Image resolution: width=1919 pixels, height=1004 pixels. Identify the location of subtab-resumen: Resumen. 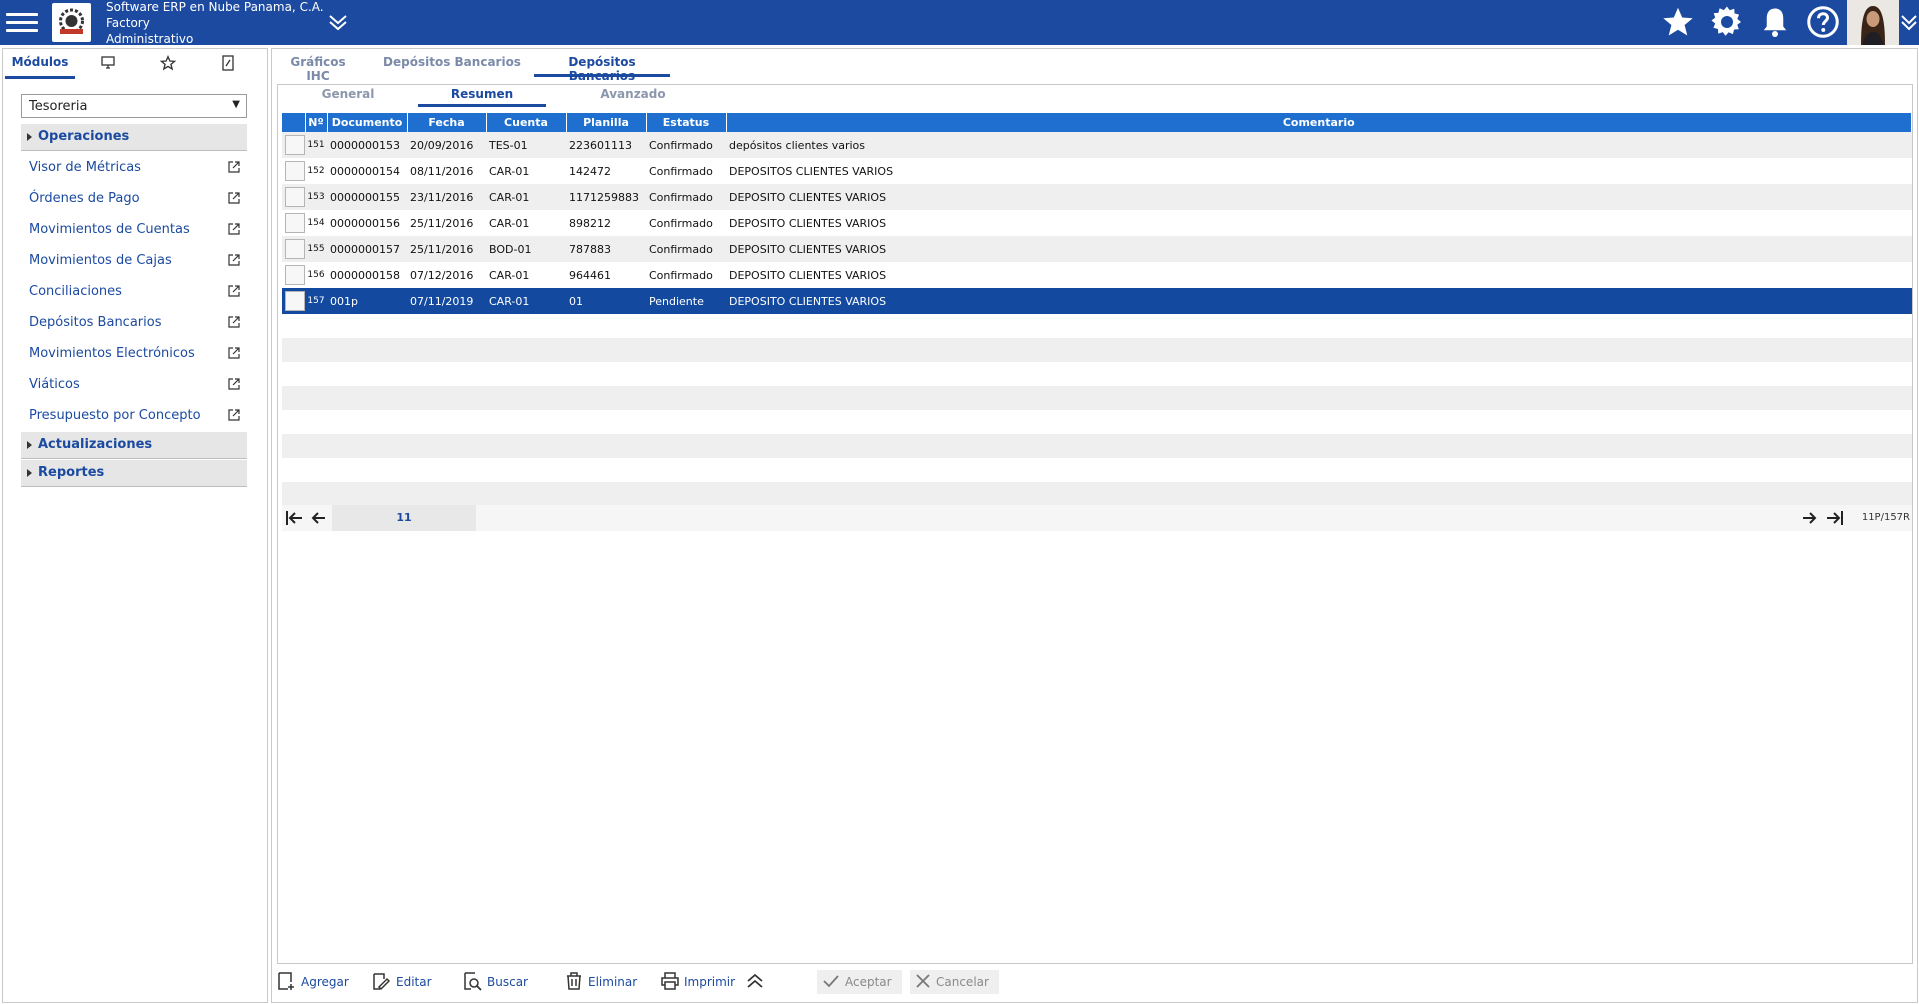
(482, 96).